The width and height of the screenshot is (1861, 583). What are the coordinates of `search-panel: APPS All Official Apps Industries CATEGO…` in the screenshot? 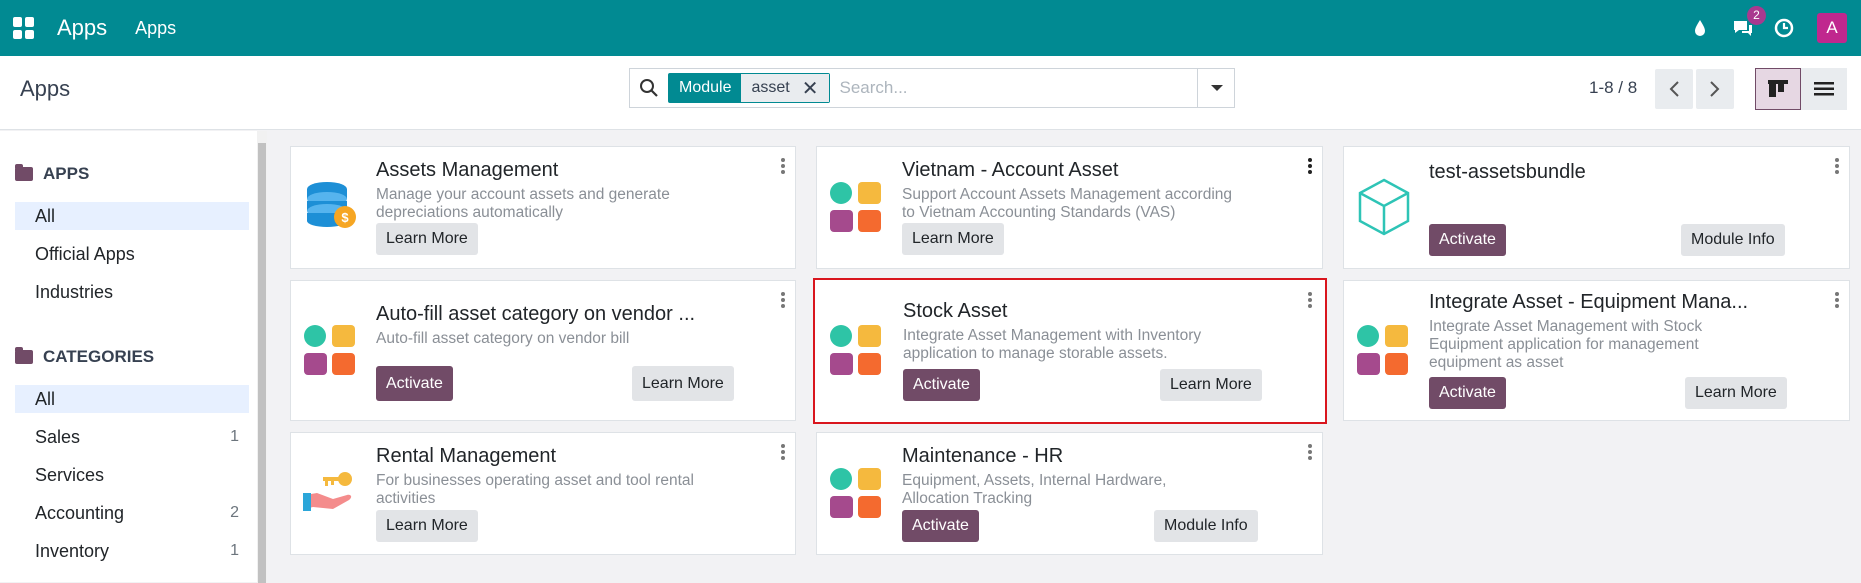 It's located at (129, 356).